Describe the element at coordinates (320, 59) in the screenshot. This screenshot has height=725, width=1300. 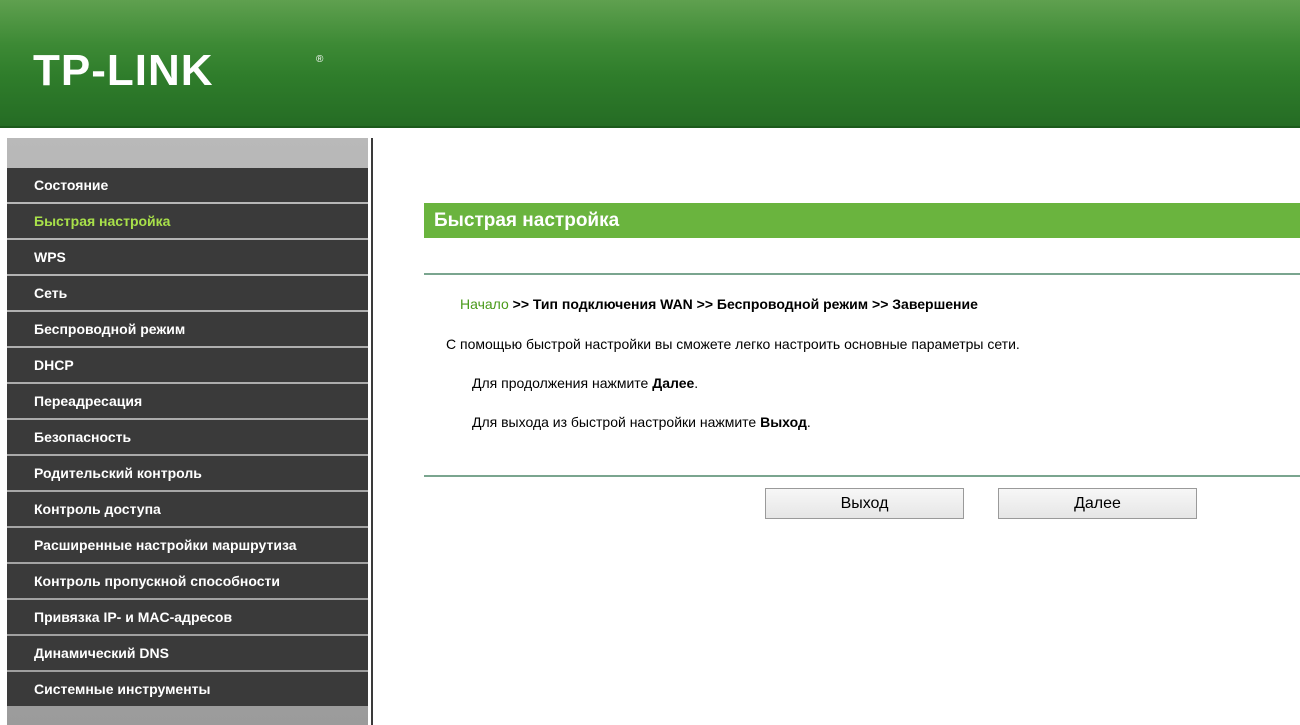
I see `registered-mark: ®` at that location.